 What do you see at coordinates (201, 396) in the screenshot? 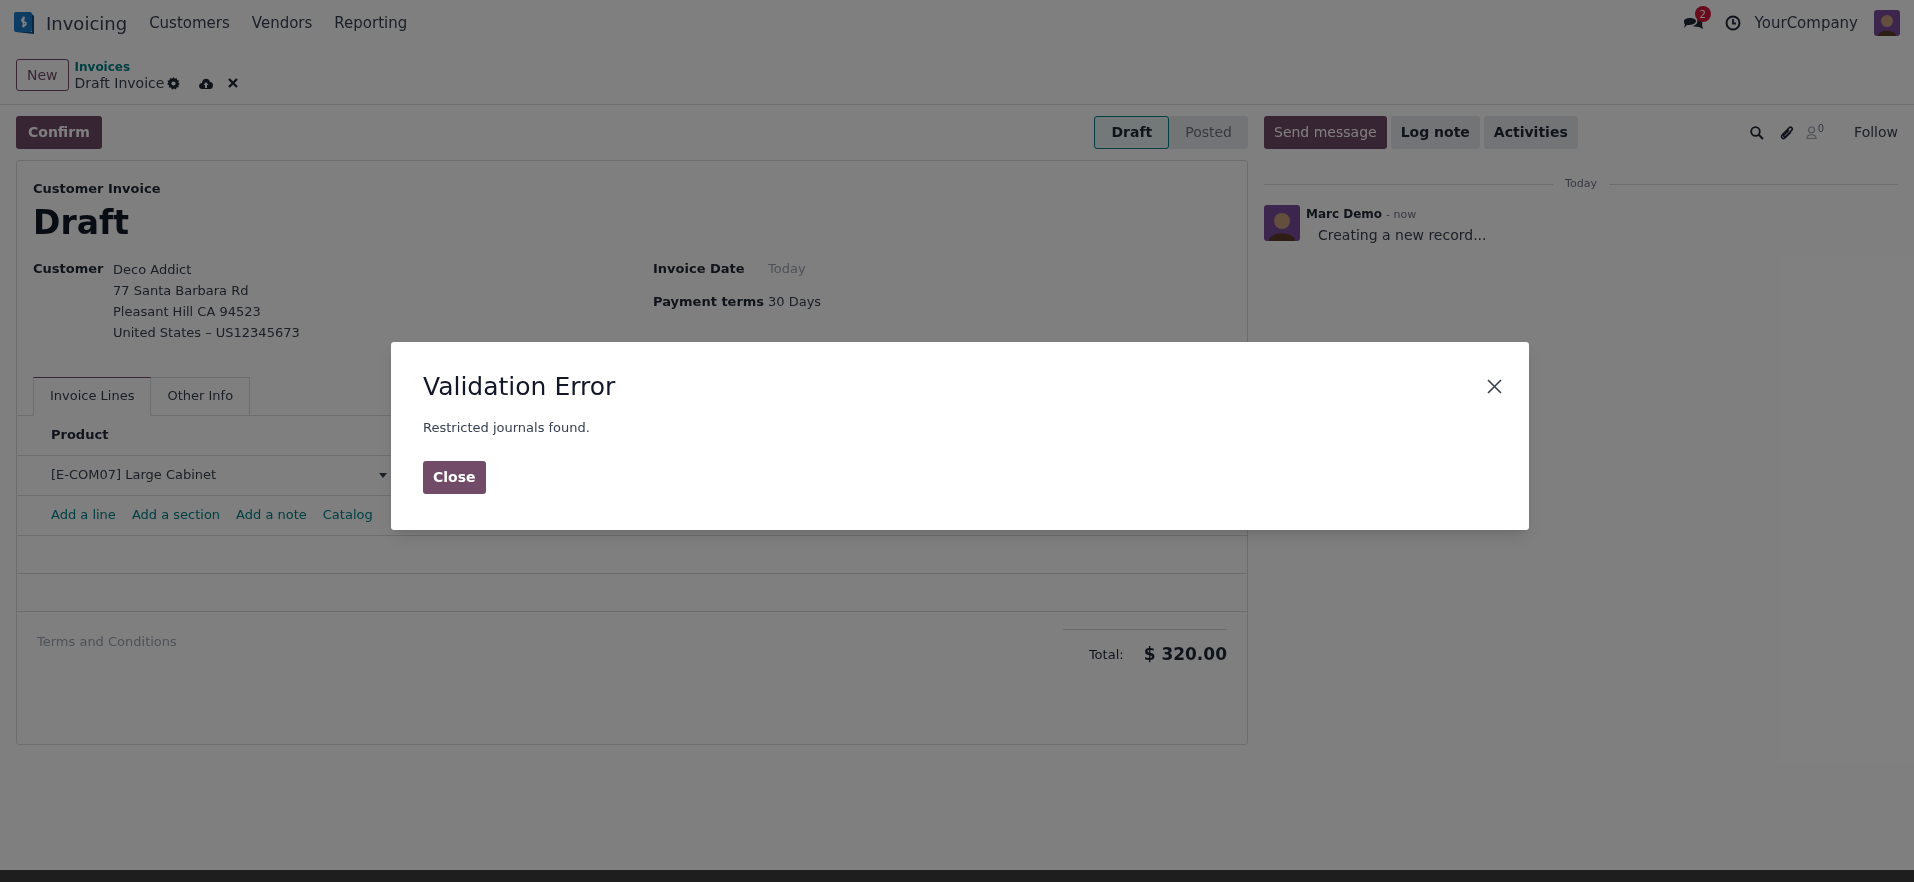
I see `form-tab: Other Info` at bounding box center [201, 396].